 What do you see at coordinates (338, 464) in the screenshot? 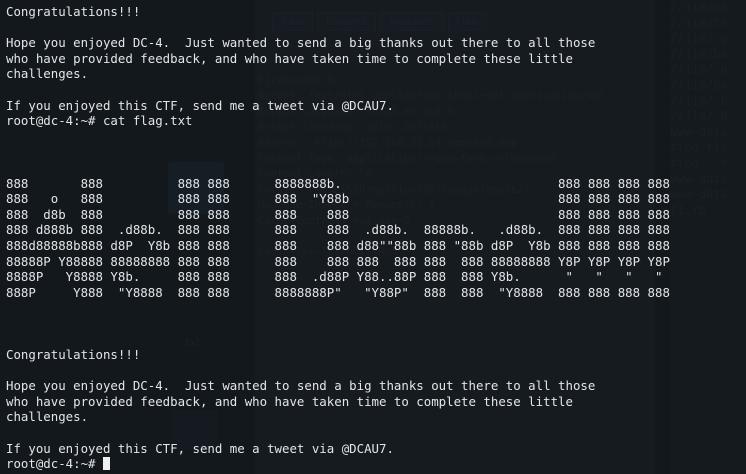
I see `prompt-line: root@dc-4:~#` at bounding box center [338, 464].